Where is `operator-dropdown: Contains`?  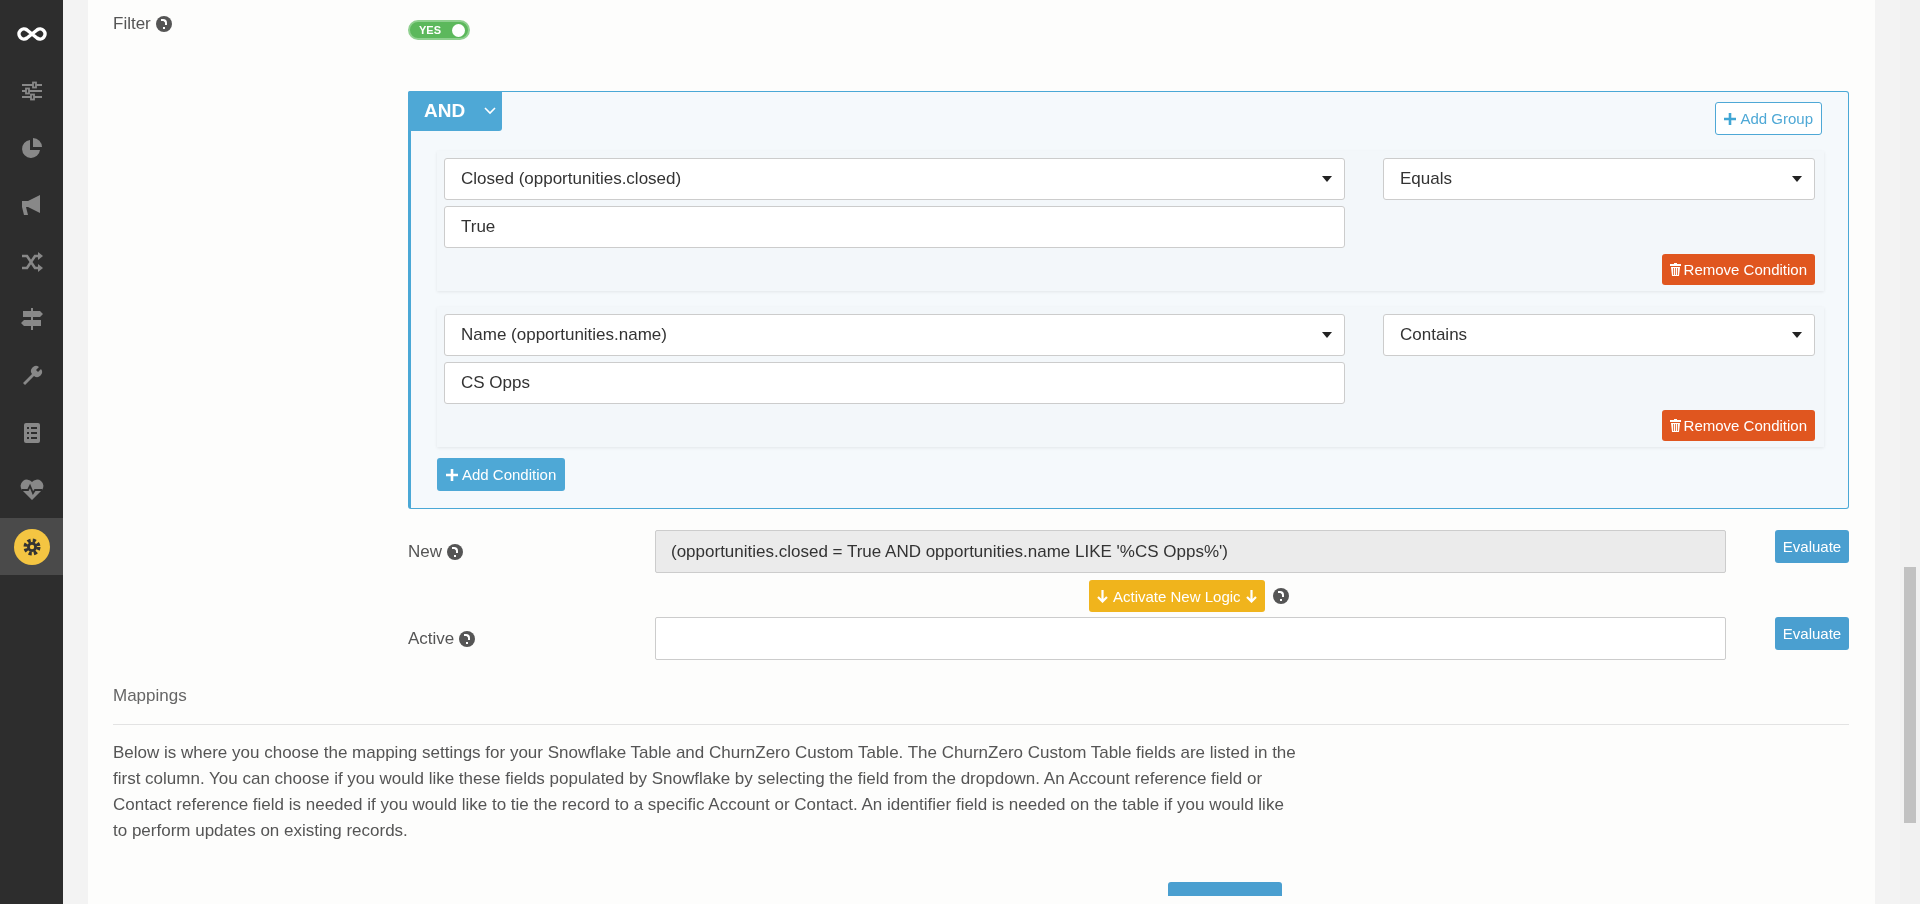 operator-dropdown: Contains is located at coordinates (1599, 335).